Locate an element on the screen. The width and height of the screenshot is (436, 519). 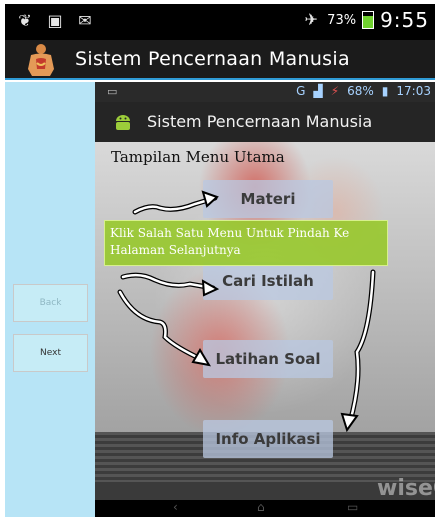
android-icon is located at coordinates (123, 122).